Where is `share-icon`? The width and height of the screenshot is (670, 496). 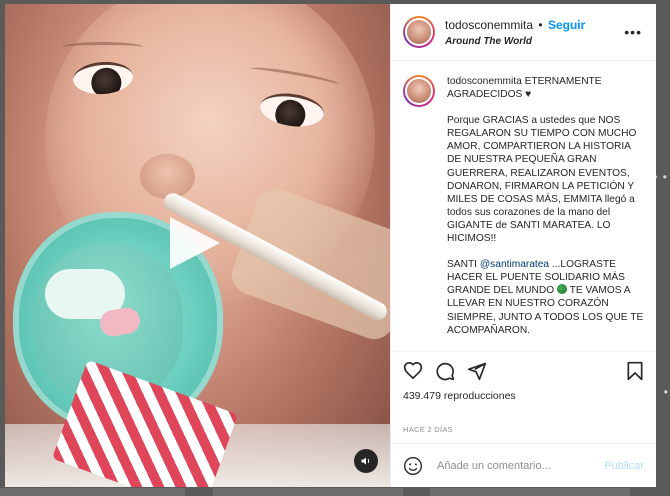
share-icon is located at coordinates (477, 371).